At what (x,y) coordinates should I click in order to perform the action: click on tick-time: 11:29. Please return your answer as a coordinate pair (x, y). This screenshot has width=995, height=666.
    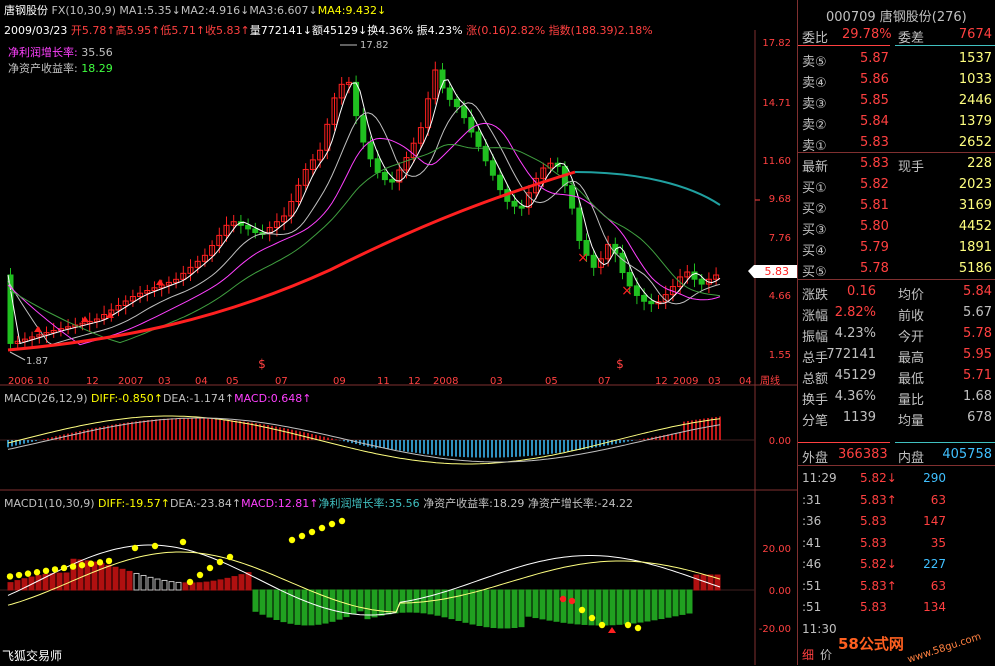
    Looking at the image, I should click on (819, 478).